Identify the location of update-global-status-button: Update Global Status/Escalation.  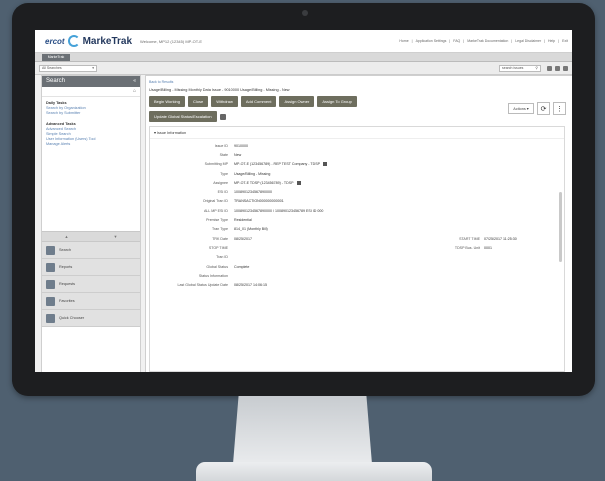
(183, 116).